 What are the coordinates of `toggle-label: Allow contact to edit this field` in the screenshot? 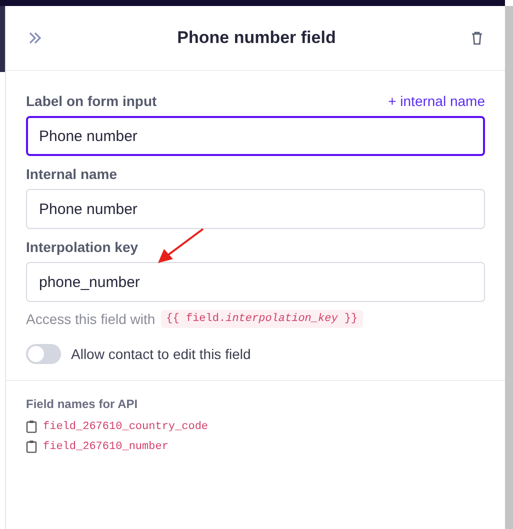 It's located at (161, 354).